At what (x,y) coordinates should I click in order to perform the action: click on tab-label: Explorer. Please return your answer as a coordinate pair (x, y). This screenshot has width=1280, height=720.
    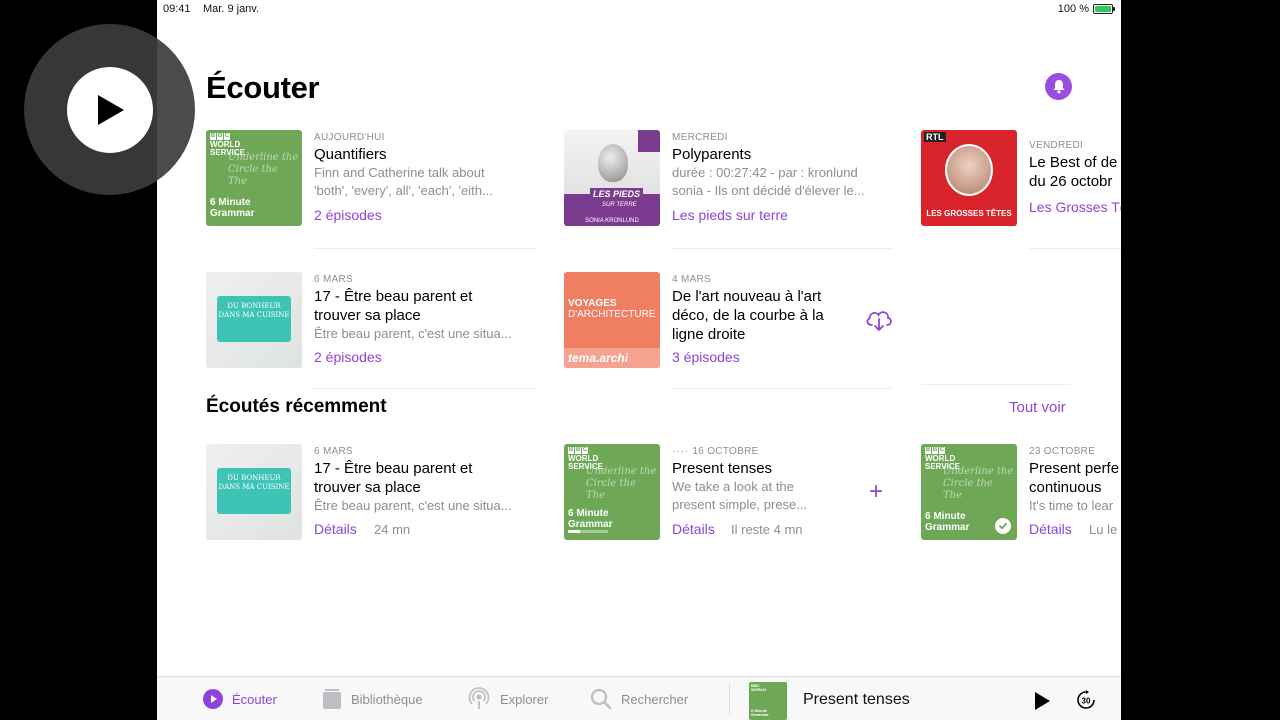
    Looking at the image, I should click on (524, 699).